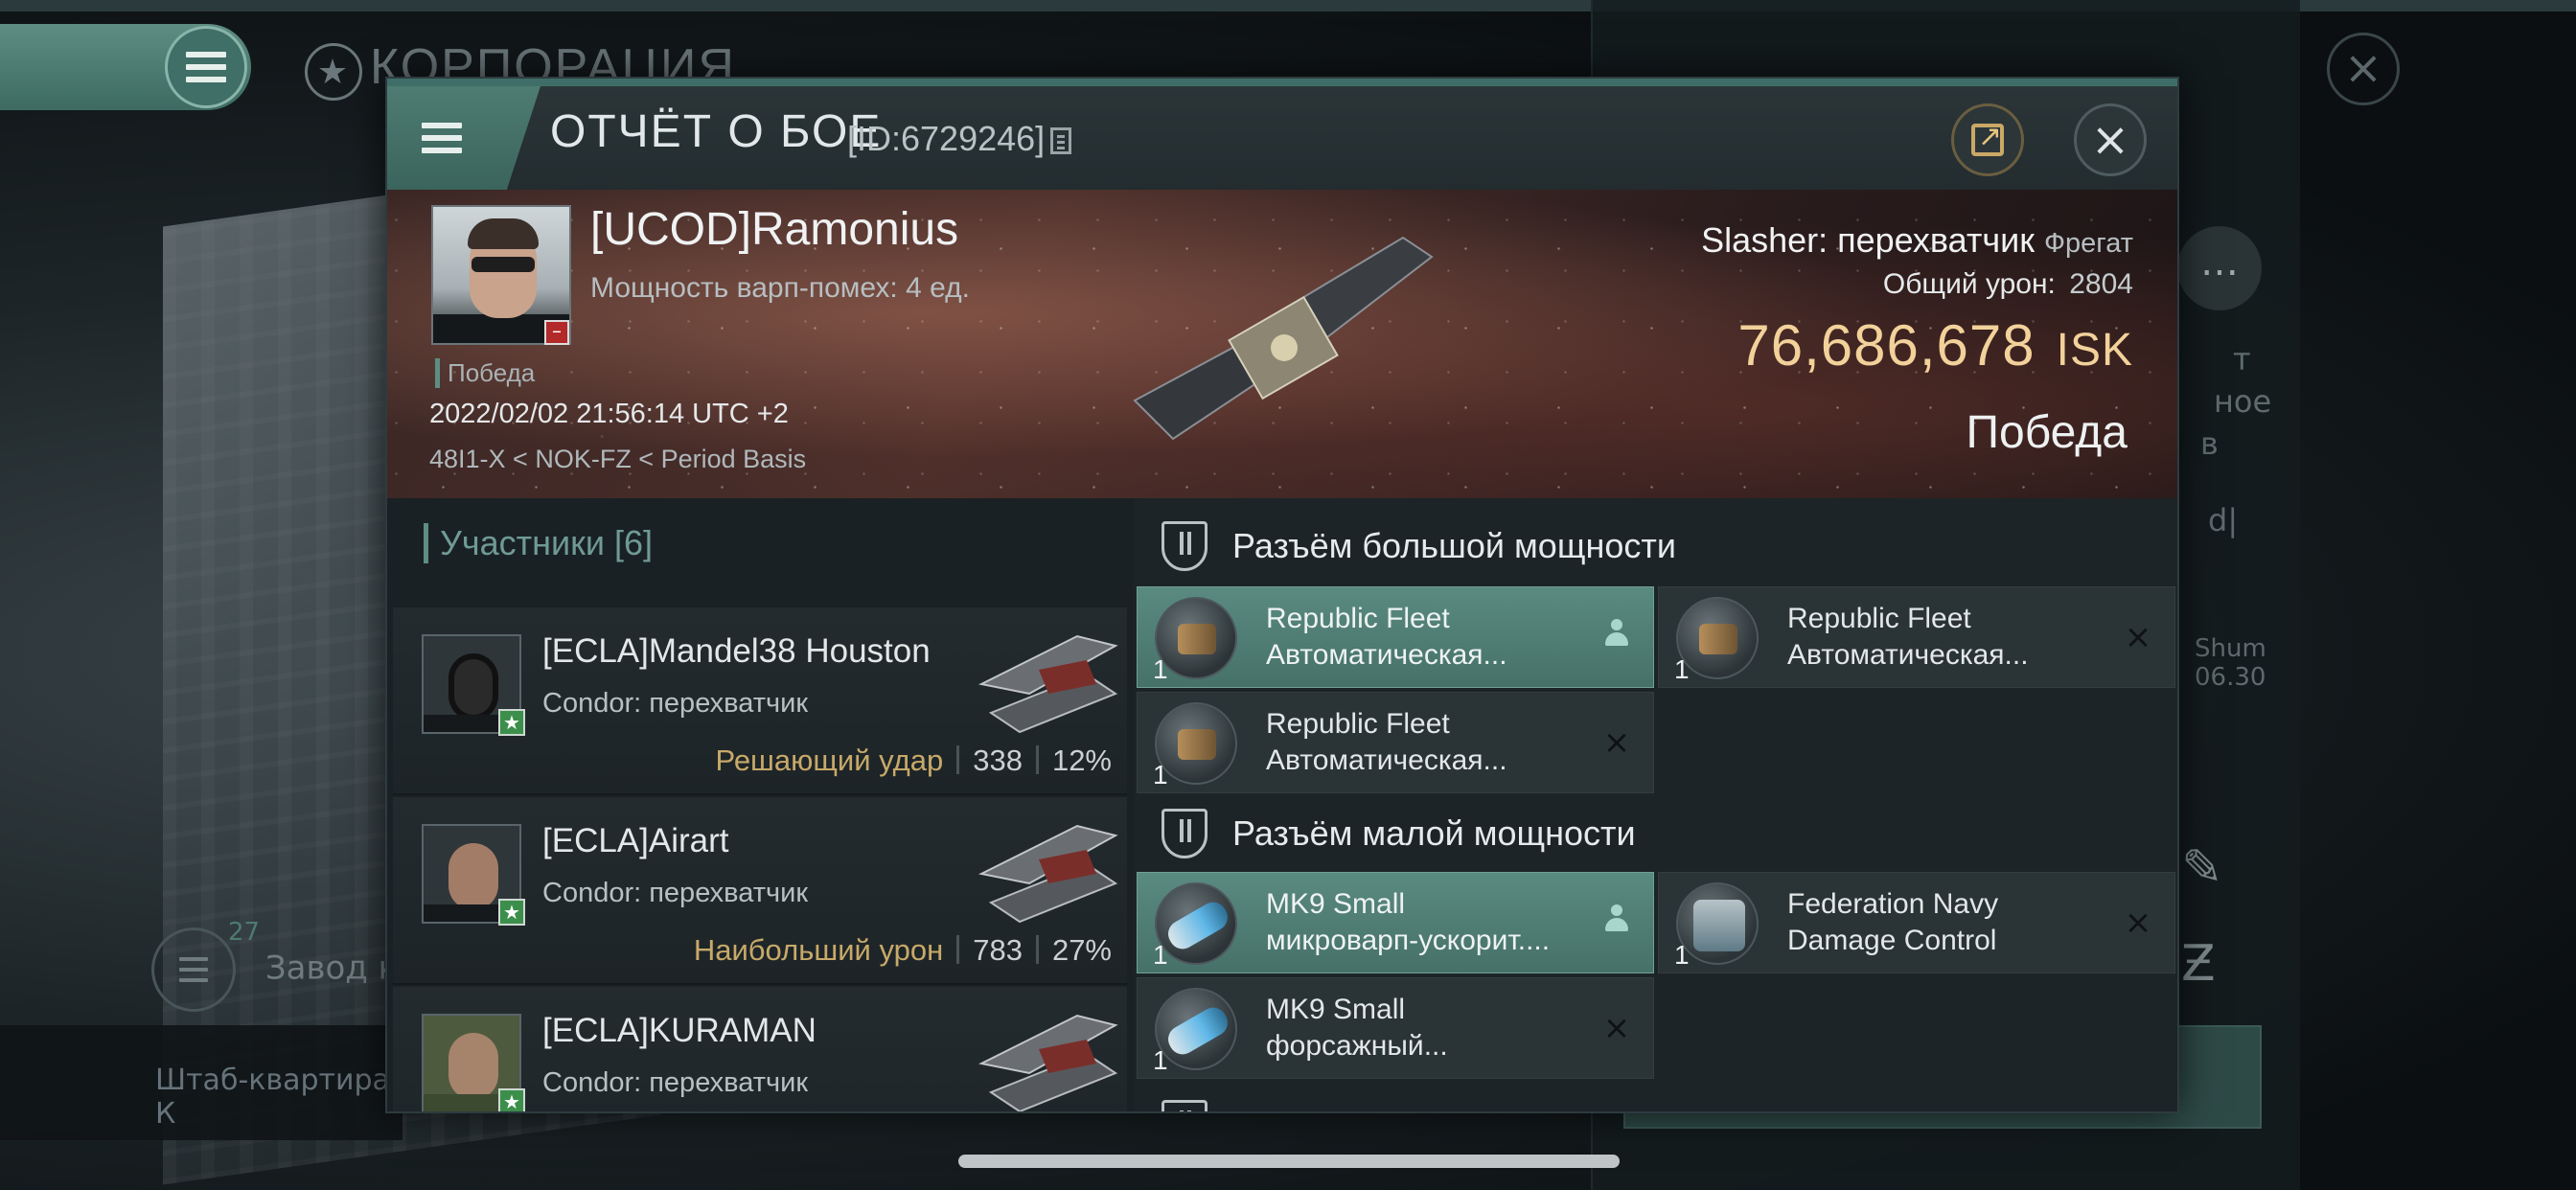 Image resolution: width=2576 pixels, height=1190 pixels. I want to click on low-slot-title: Разъём малой мощности, so click(1434, 833).